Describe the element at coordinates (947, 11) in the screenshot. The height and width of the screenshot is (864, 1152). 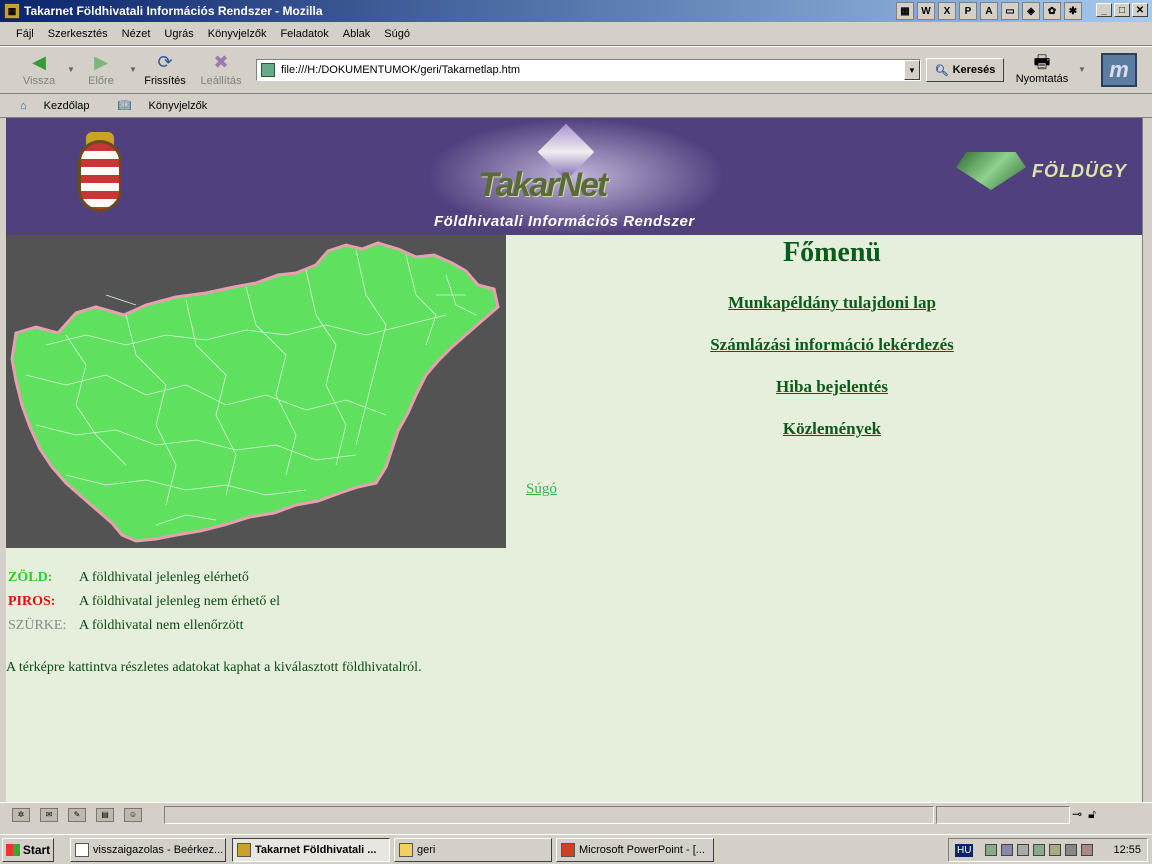
I see `excel-icon: X` at that location.